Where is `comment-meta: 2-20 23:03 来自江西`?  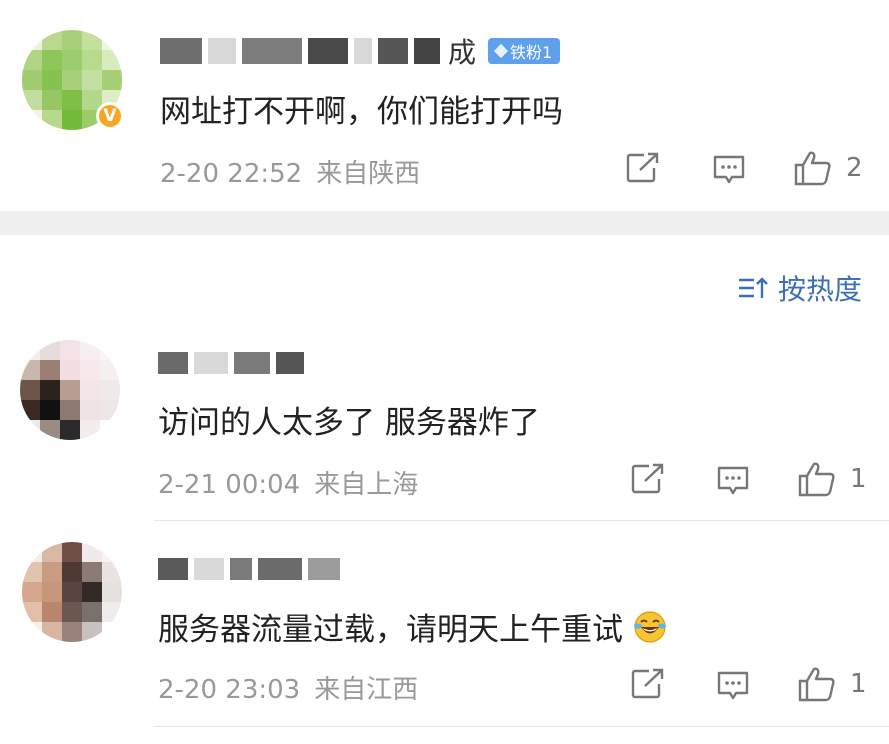 comment-meta: 2-20 23:03 来自江西 is located at coordinates (295, 687).